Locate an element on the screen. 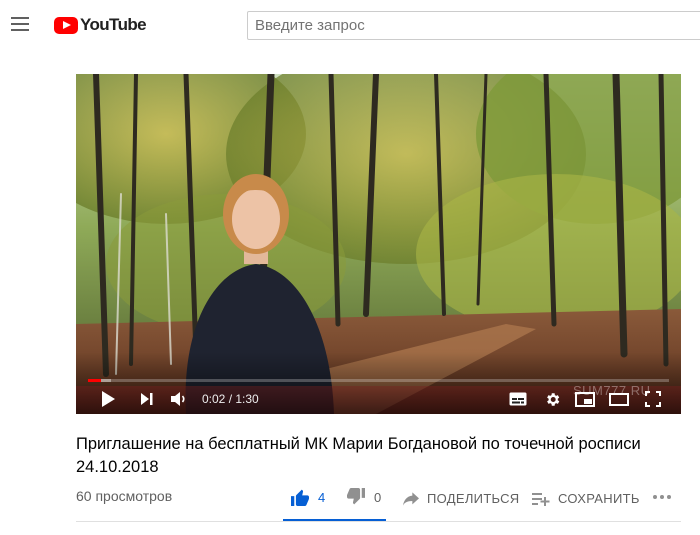 The width and height of the screenshot is (700, 535). youtube-play-icon is located at coordinates (66, 25).